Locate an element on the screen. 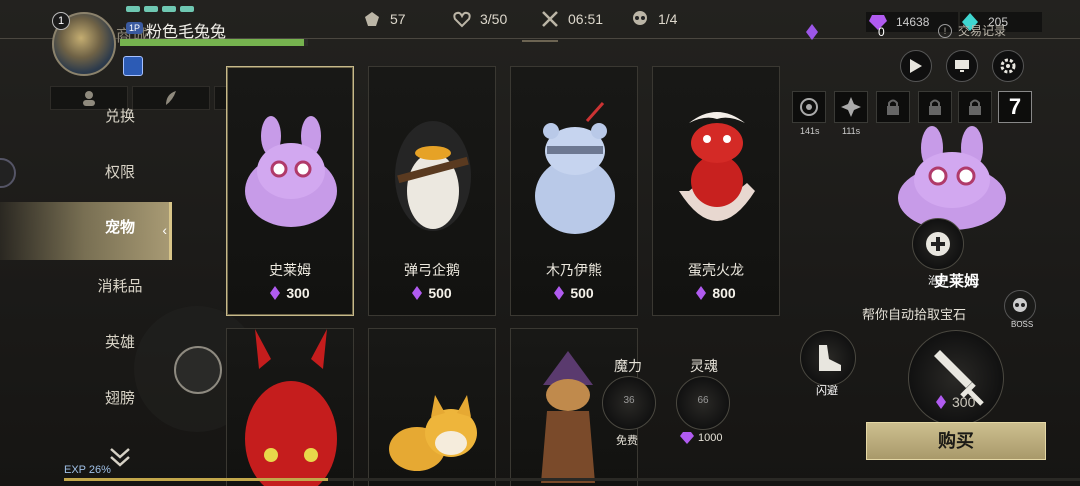  pet-price: 300 is located at coordinates (290, 293).